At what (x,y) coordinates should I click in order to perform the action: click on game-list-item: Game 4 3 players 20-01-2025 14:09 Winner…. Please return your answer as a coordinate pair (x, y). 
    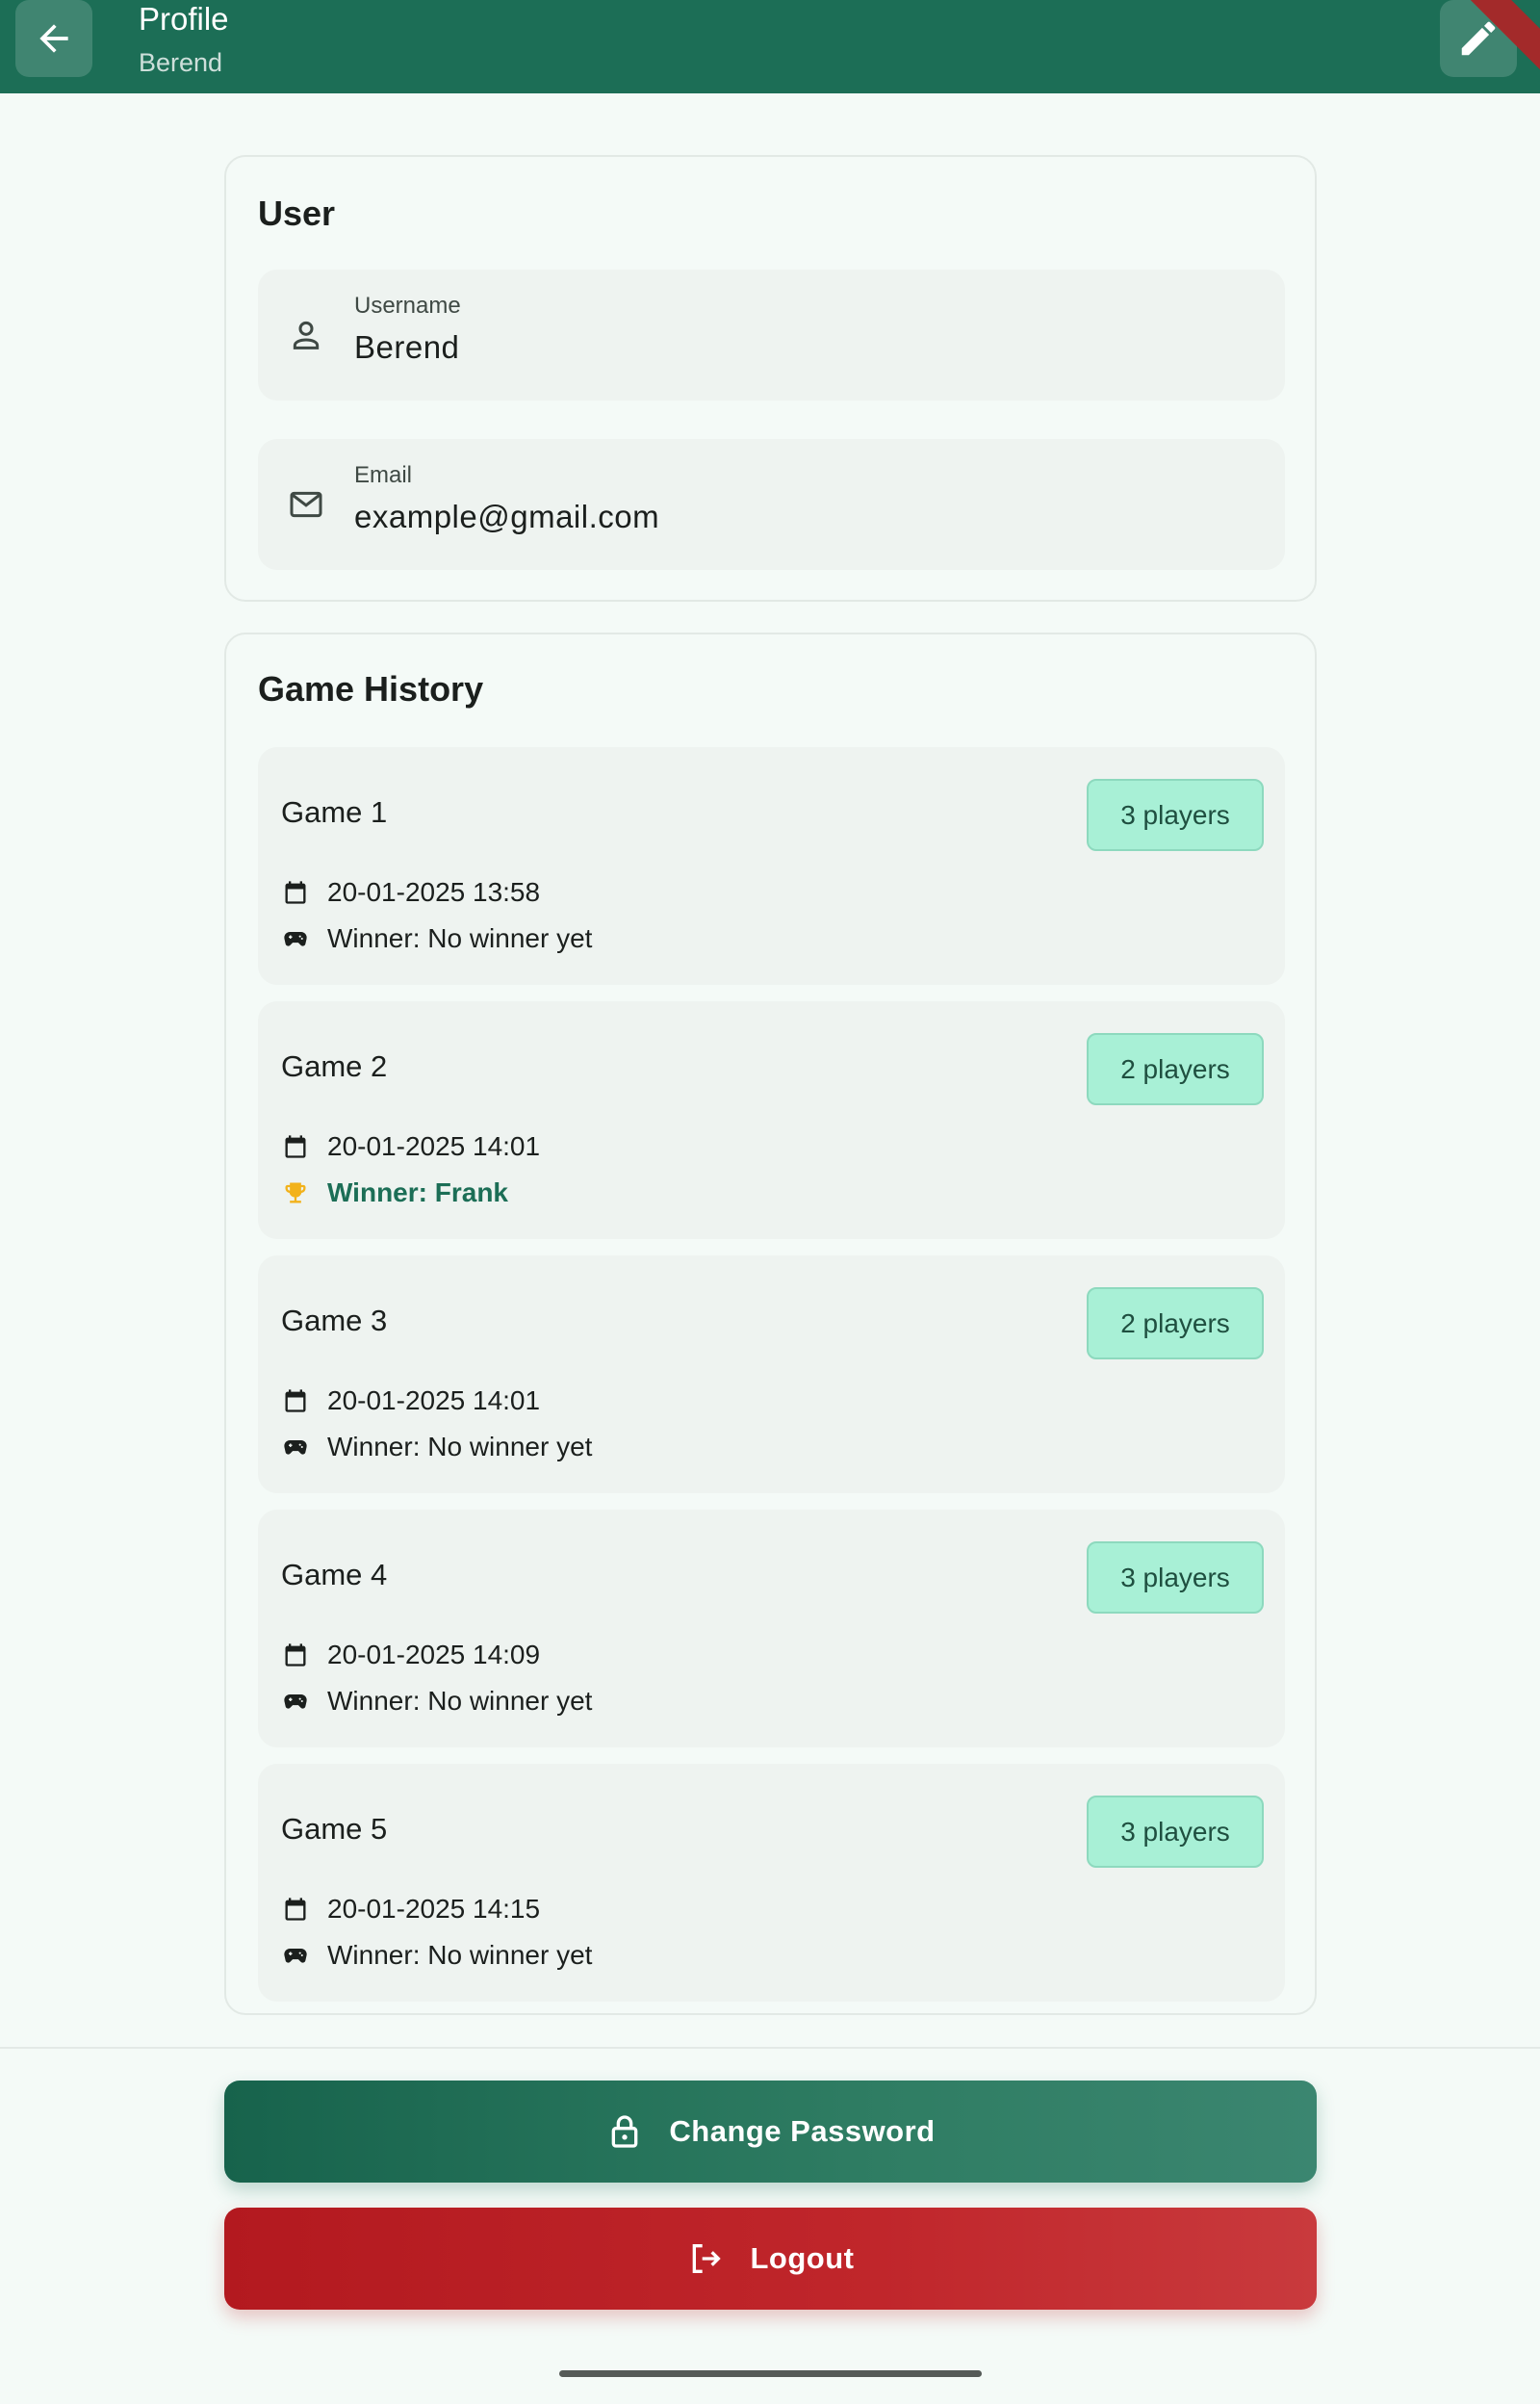
    Looking at the image, I should click on (771, 1628).